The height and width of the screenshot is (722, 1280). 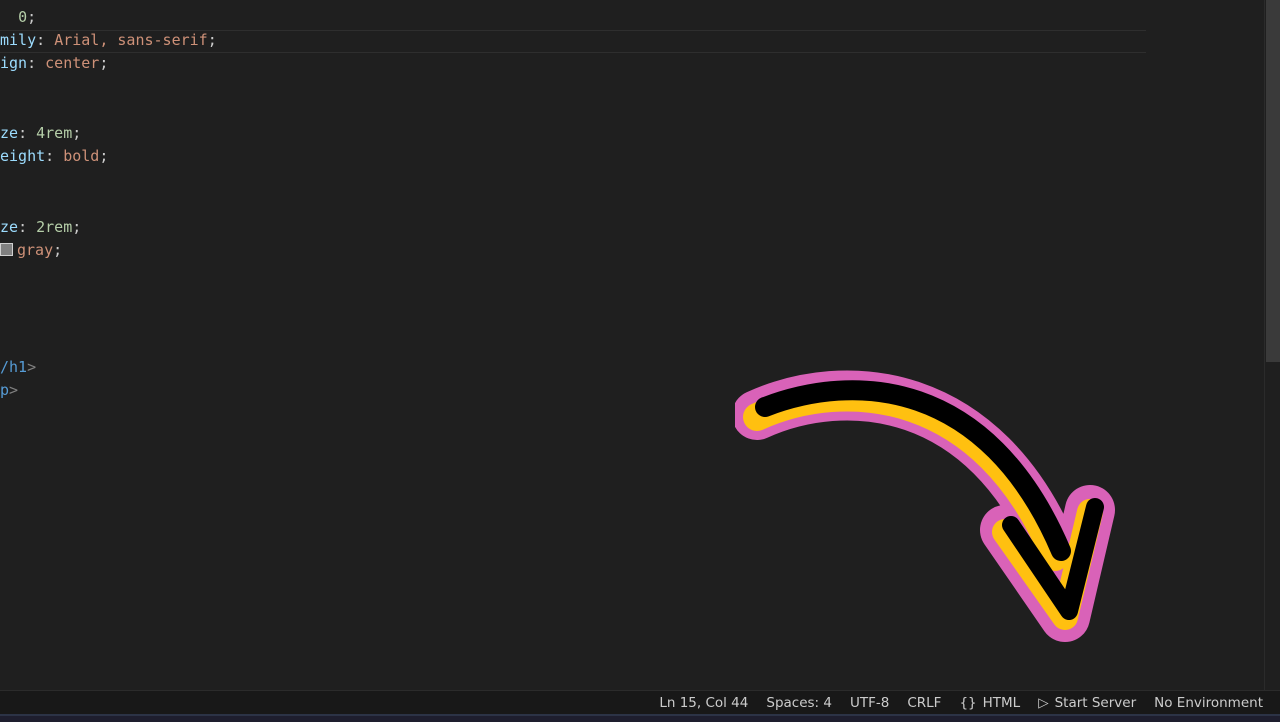 What do you see at coordinates (1001, 703) in the screenshot?
I see `language-mode-label: HTML` at bounding box center [1001, 703].